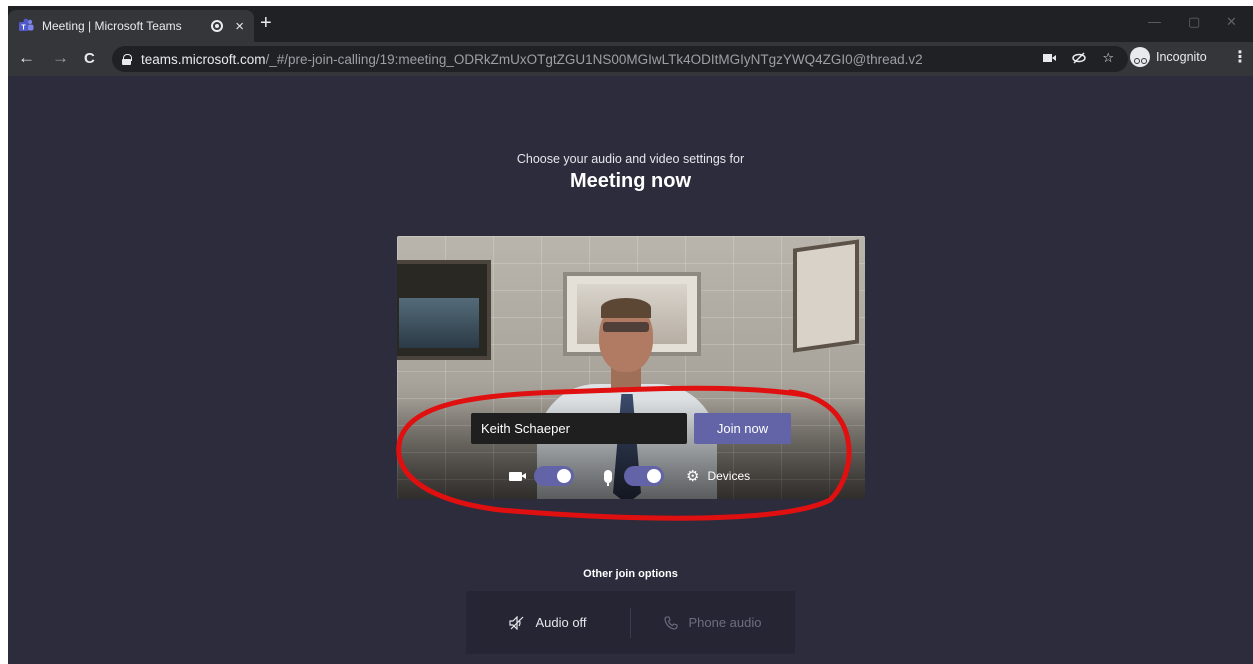 The height and width of the screenshot is (664, 1253). What do you see at coordinates (644, 476) in the screenshot?
I see `microphone-toggle` at bounding box center [644, 476].